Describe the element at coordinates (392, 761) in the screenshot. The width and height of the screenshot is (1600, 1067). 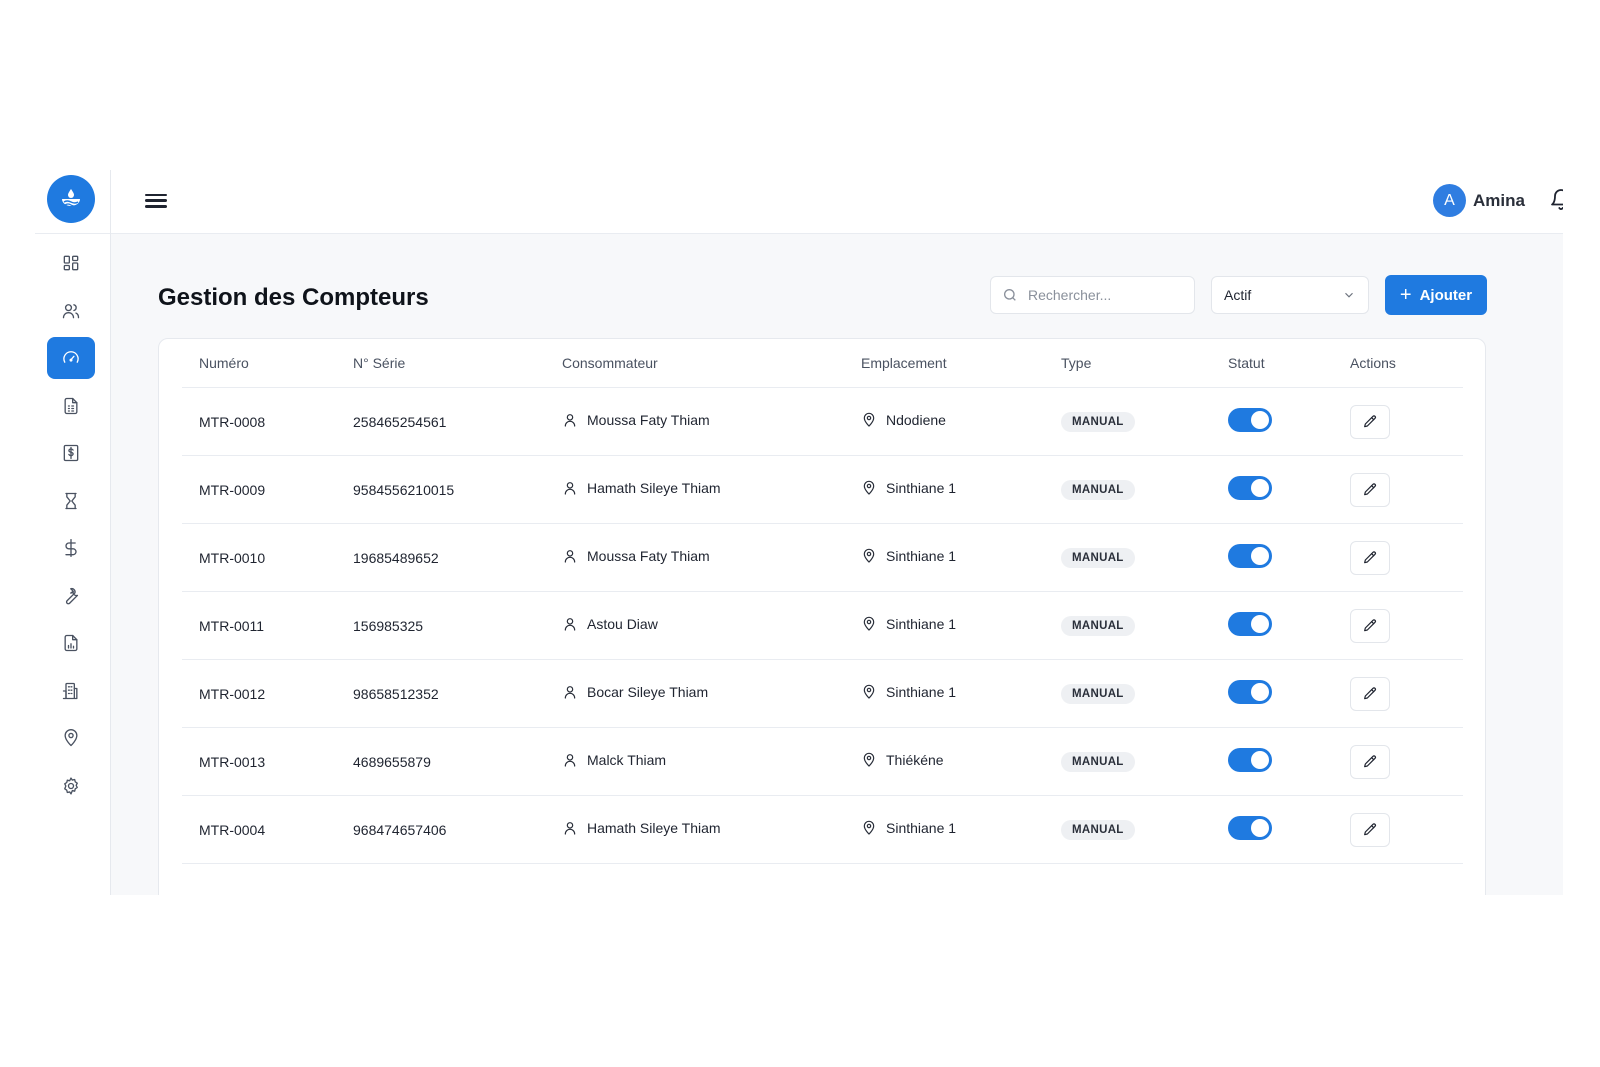
I see `serial-number: 4689655879` at that location.